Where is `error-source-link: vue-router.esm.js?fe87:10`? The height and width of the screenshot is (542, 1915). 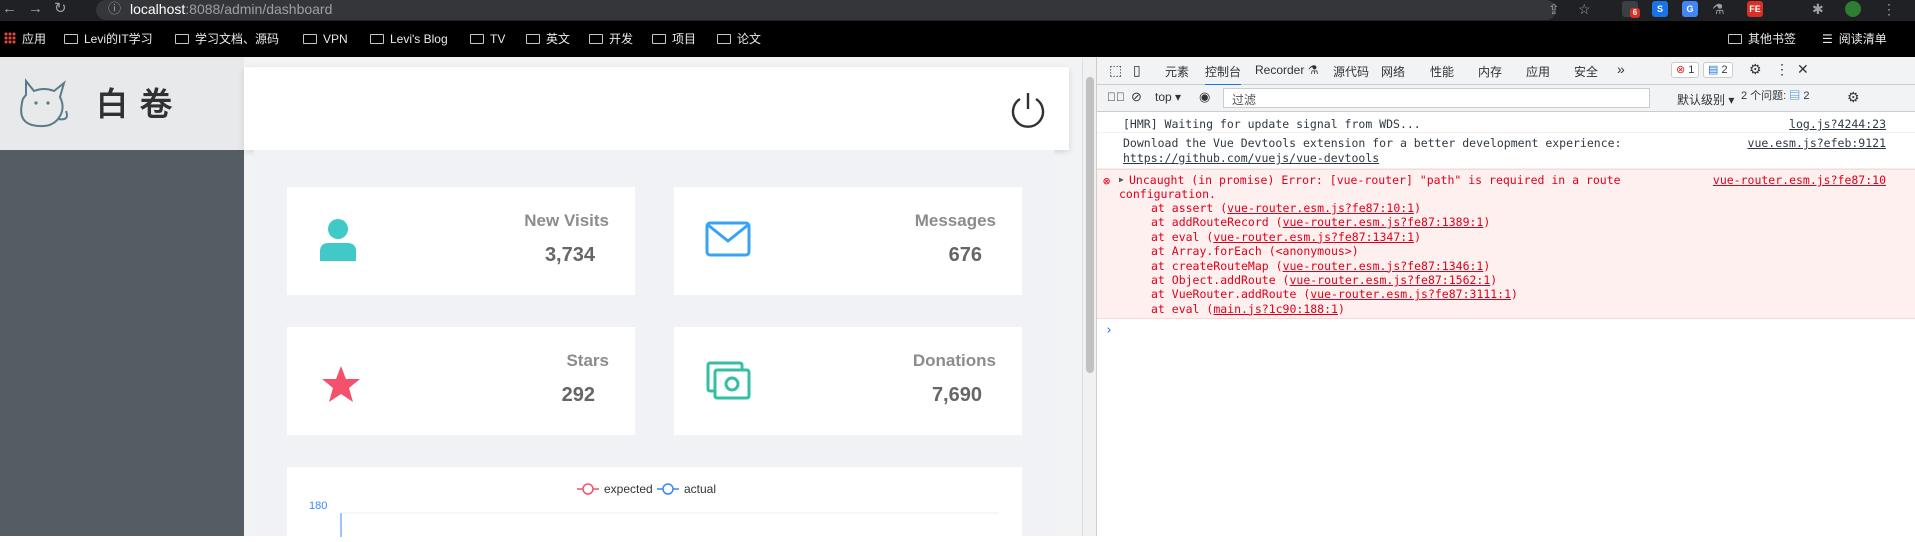 error-source-link: vue-router.esm.js?fe87:10 is located at coordinates (1799, 180).